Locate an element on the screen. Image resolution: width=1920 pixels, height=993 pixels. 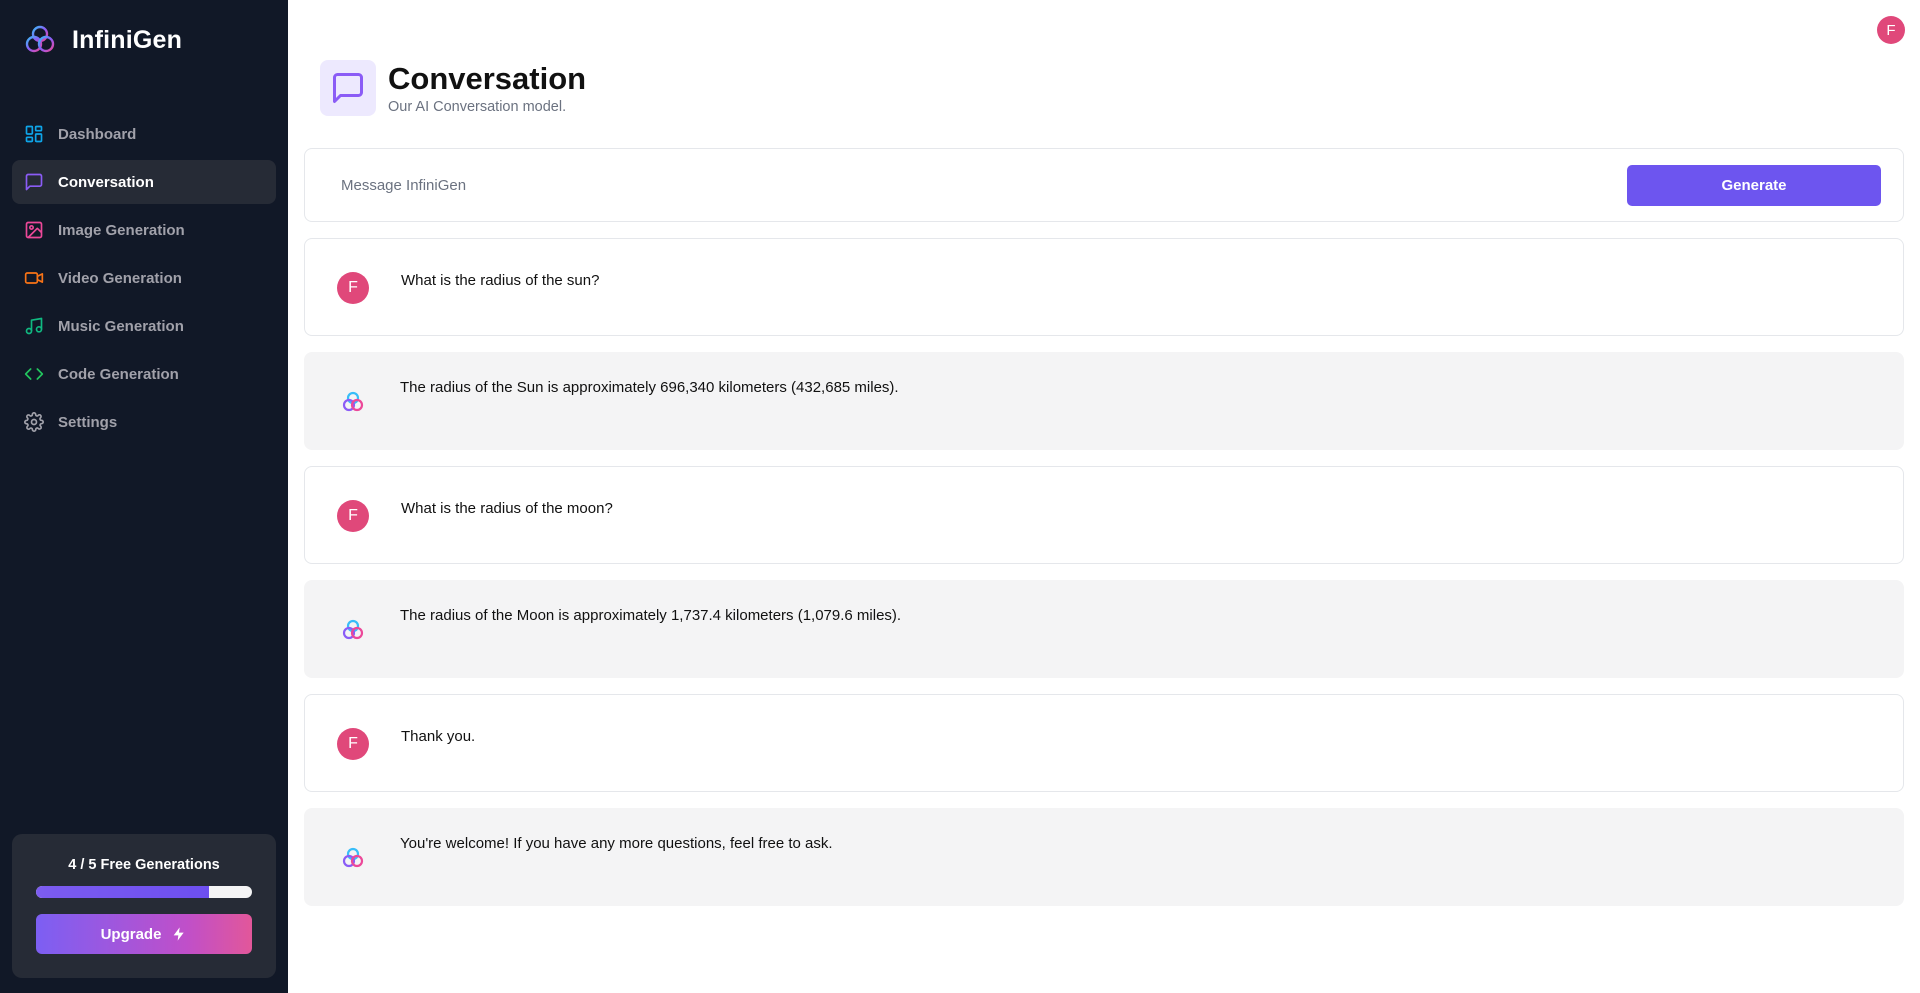
sidebar-item-video-generation: Video Generation is located at coordinates (144, 278).